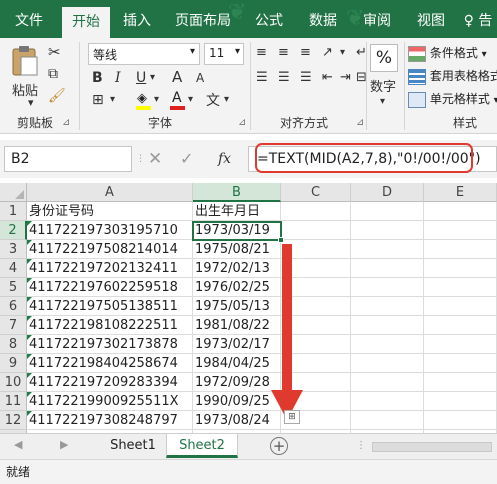  I want to click on copy-icon: ⧉, so click(53, 74).